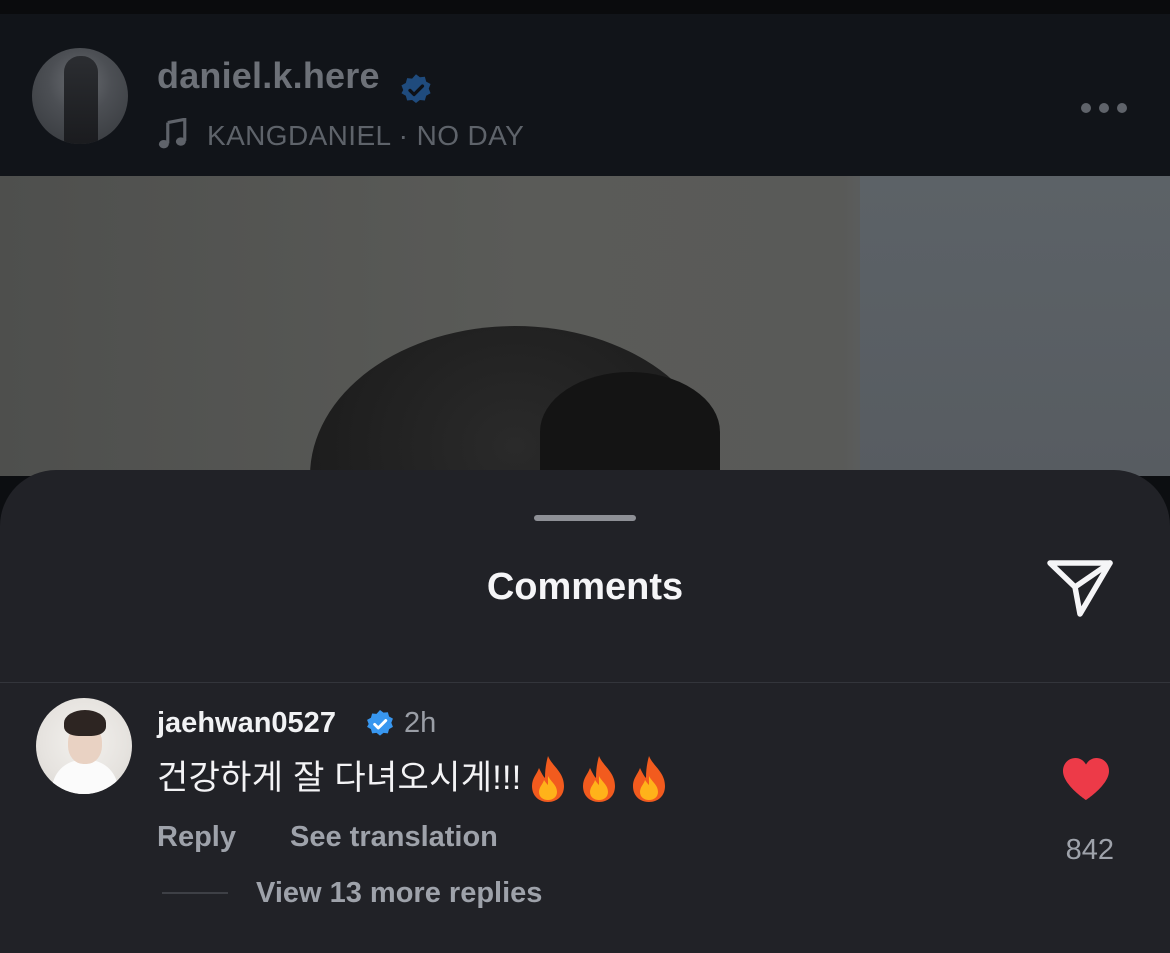 The height and width of the screenshot is (953, 1170). What do you see at coordinates (394, 837) in the screenshot?
I see `see-translation-button: See translation` at bounding box center [394, 837].